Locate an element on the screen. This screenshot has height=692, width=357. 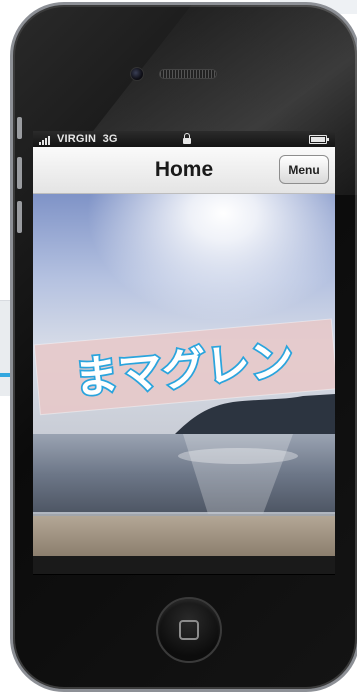
home-square-icon is located at coordinates (189, 630).